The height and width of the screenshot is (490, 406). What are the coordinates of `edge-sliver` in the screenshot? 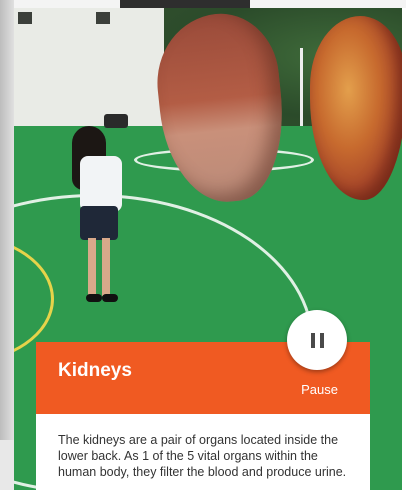 It's located at (7, 245).